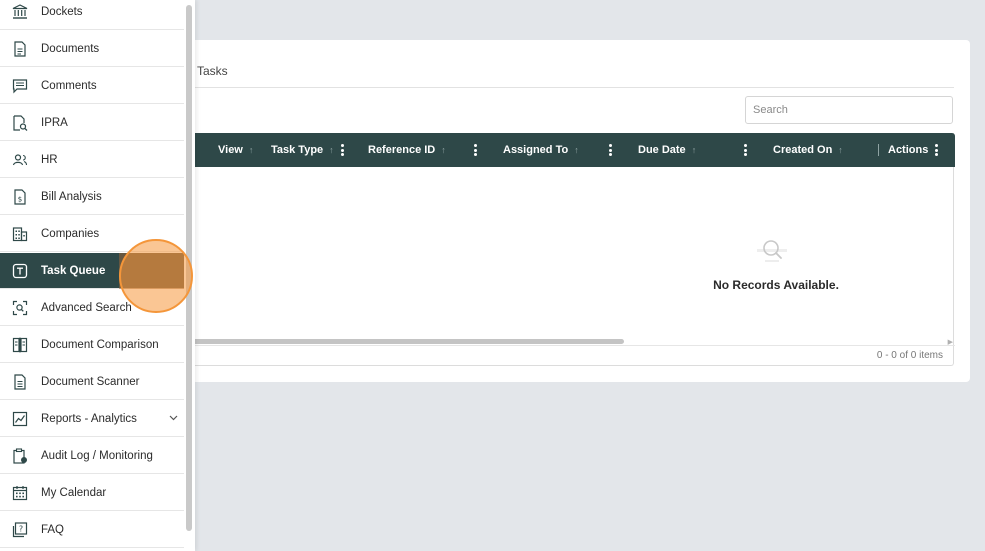 This screenshot has height=551, width=985. What do you see at coordinates (156, 276) in the screenshot?
I see `click-marker` at bounding box center [156, 276].